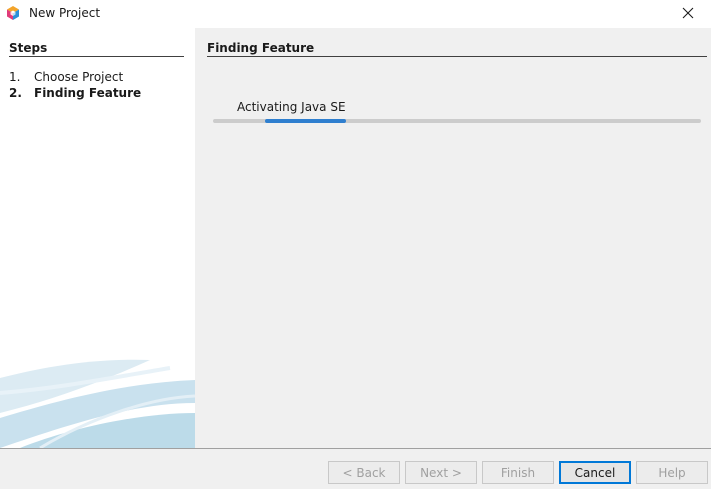  Describe the element at coordinates (457, 121) in the screenshot. I see `progress-bar` at that location.